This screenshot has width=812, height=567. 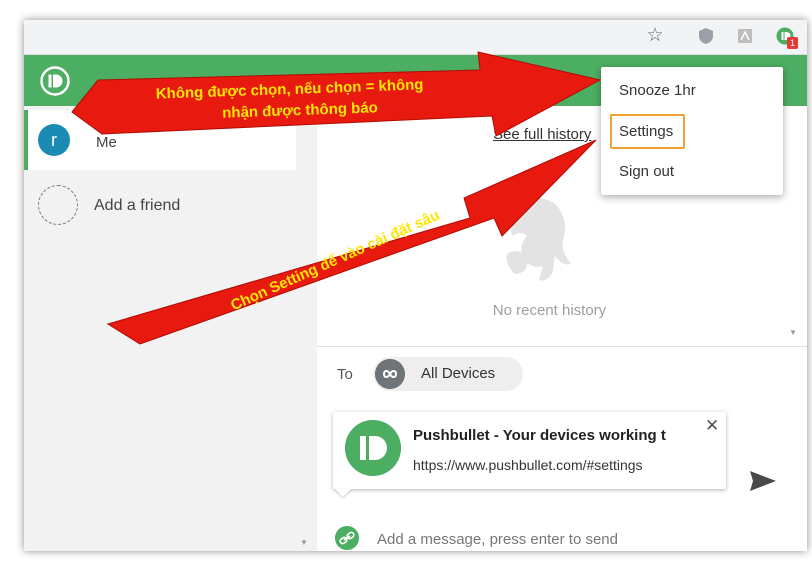 What do you see at coordinates (745, 36) in the screenshot?
I see `pdf-icon` at bounding box center [745, 36].